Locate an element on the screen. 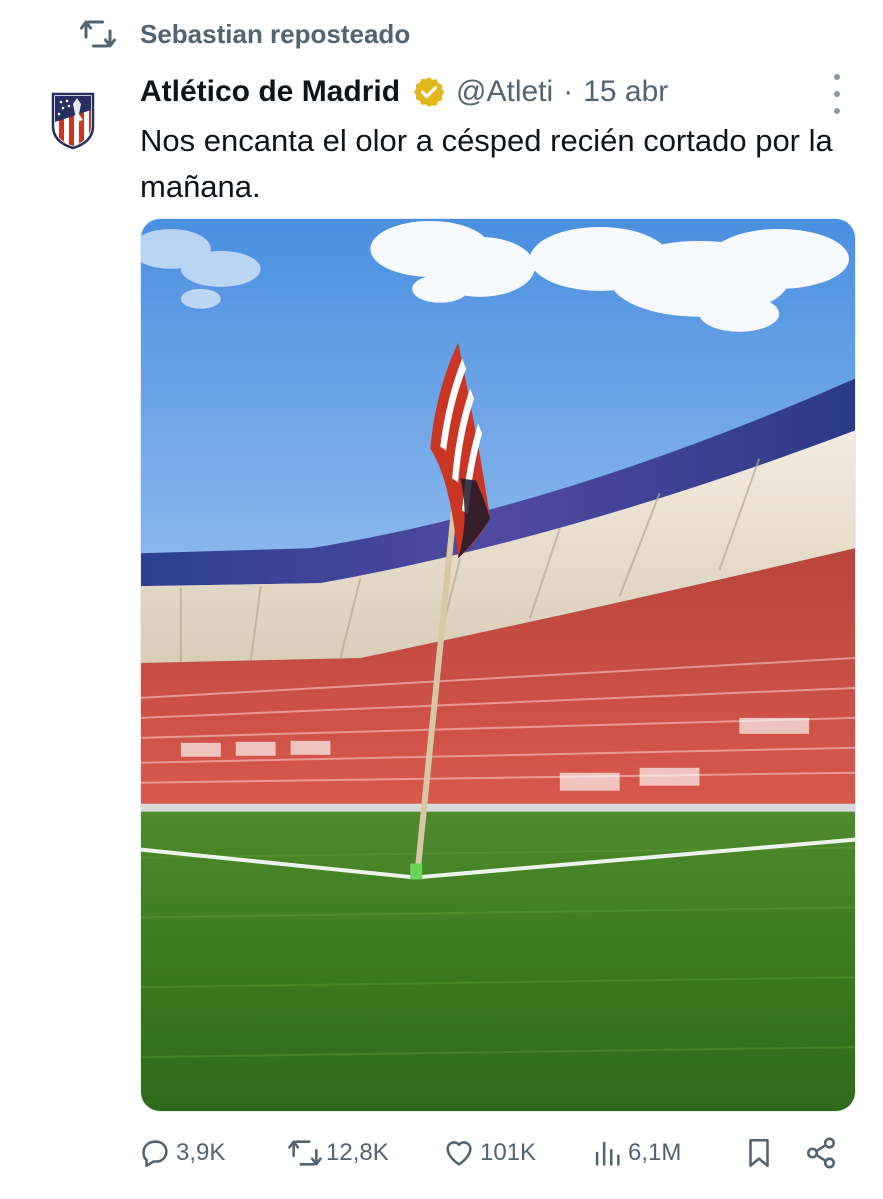 The image size is (883, 1199). more-options-button is located at coordinates (837, 94).